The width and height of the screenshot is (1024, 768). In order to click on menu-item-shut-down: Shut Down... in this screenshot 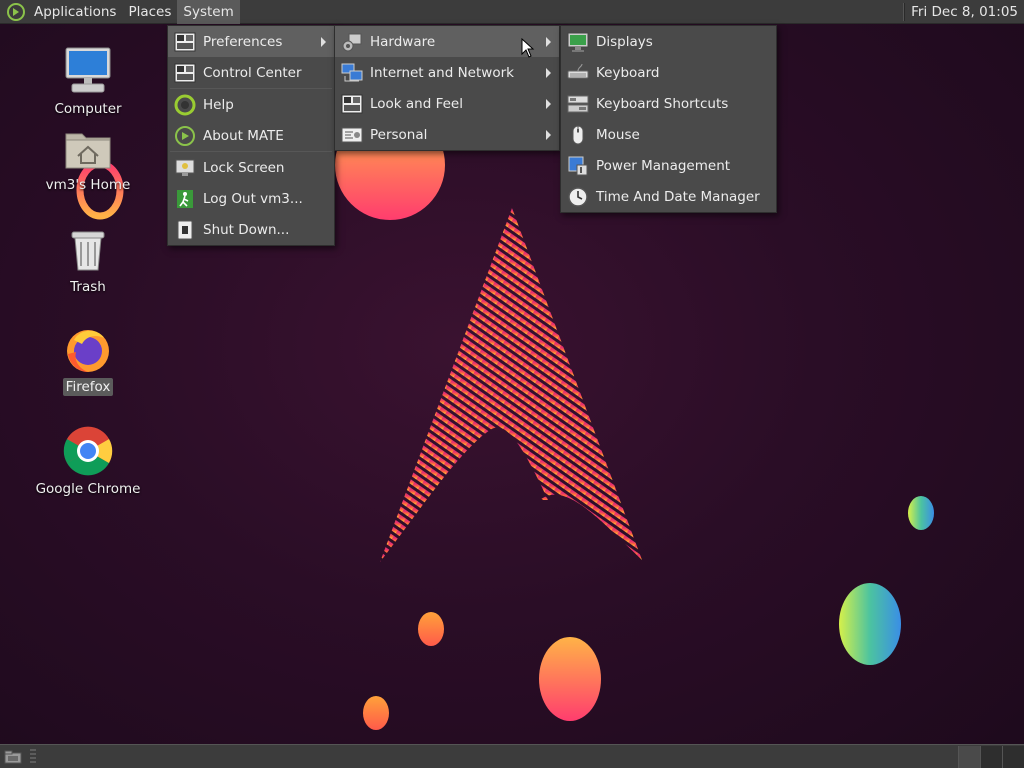, I will do `click(251, 229)`.